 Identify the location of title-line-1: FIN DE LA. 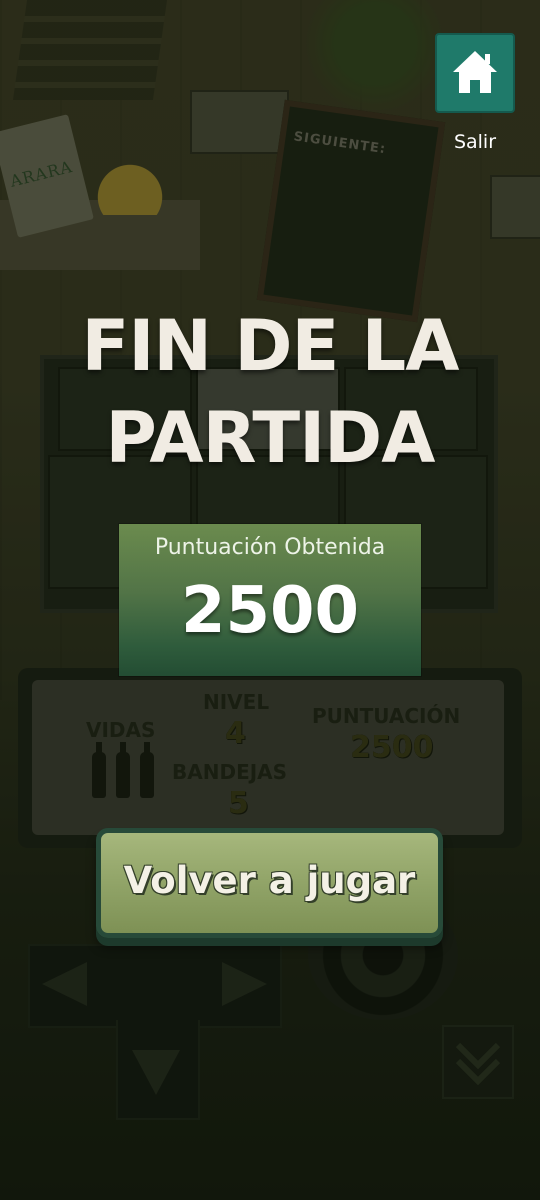
(270, 346).